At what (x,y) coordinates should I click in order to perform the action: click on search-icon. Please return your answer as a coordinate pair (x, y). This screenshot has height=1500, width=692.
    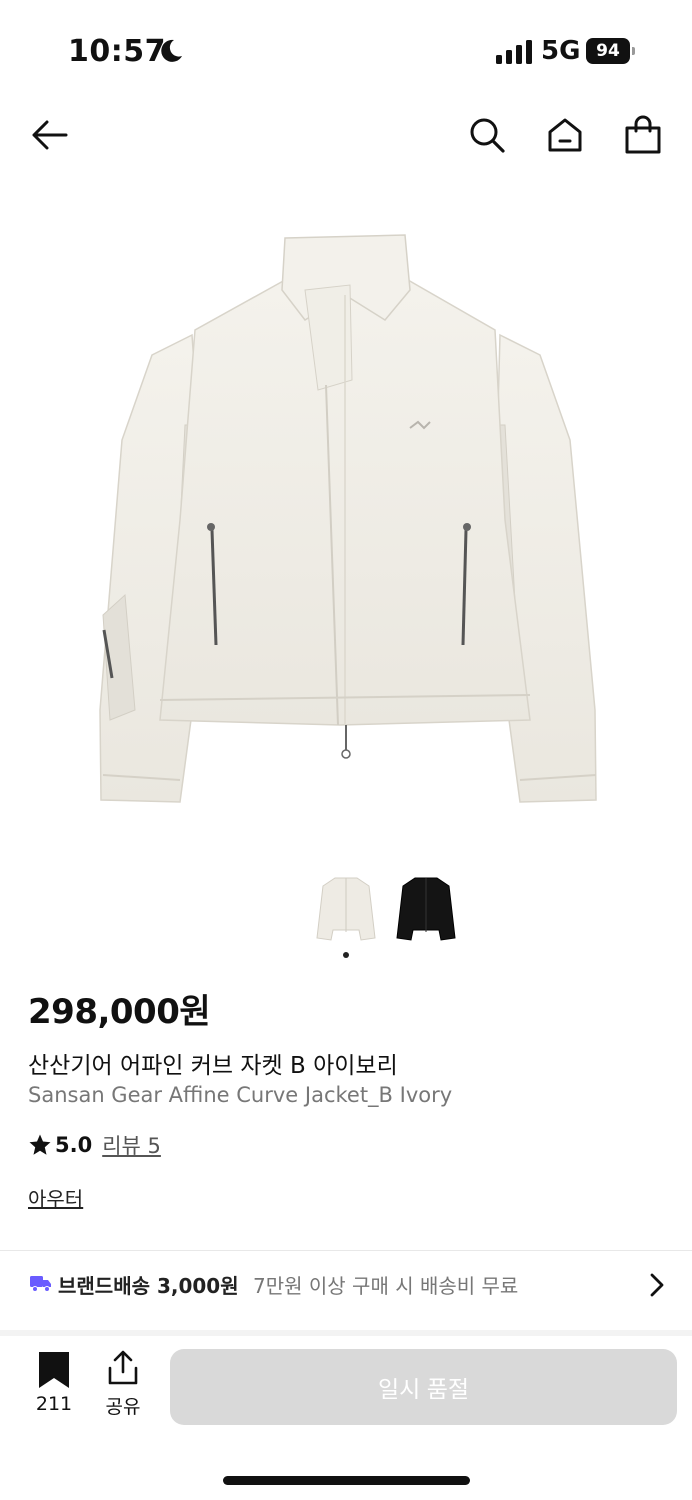
    Looking at the image, I should click on (487, 135).